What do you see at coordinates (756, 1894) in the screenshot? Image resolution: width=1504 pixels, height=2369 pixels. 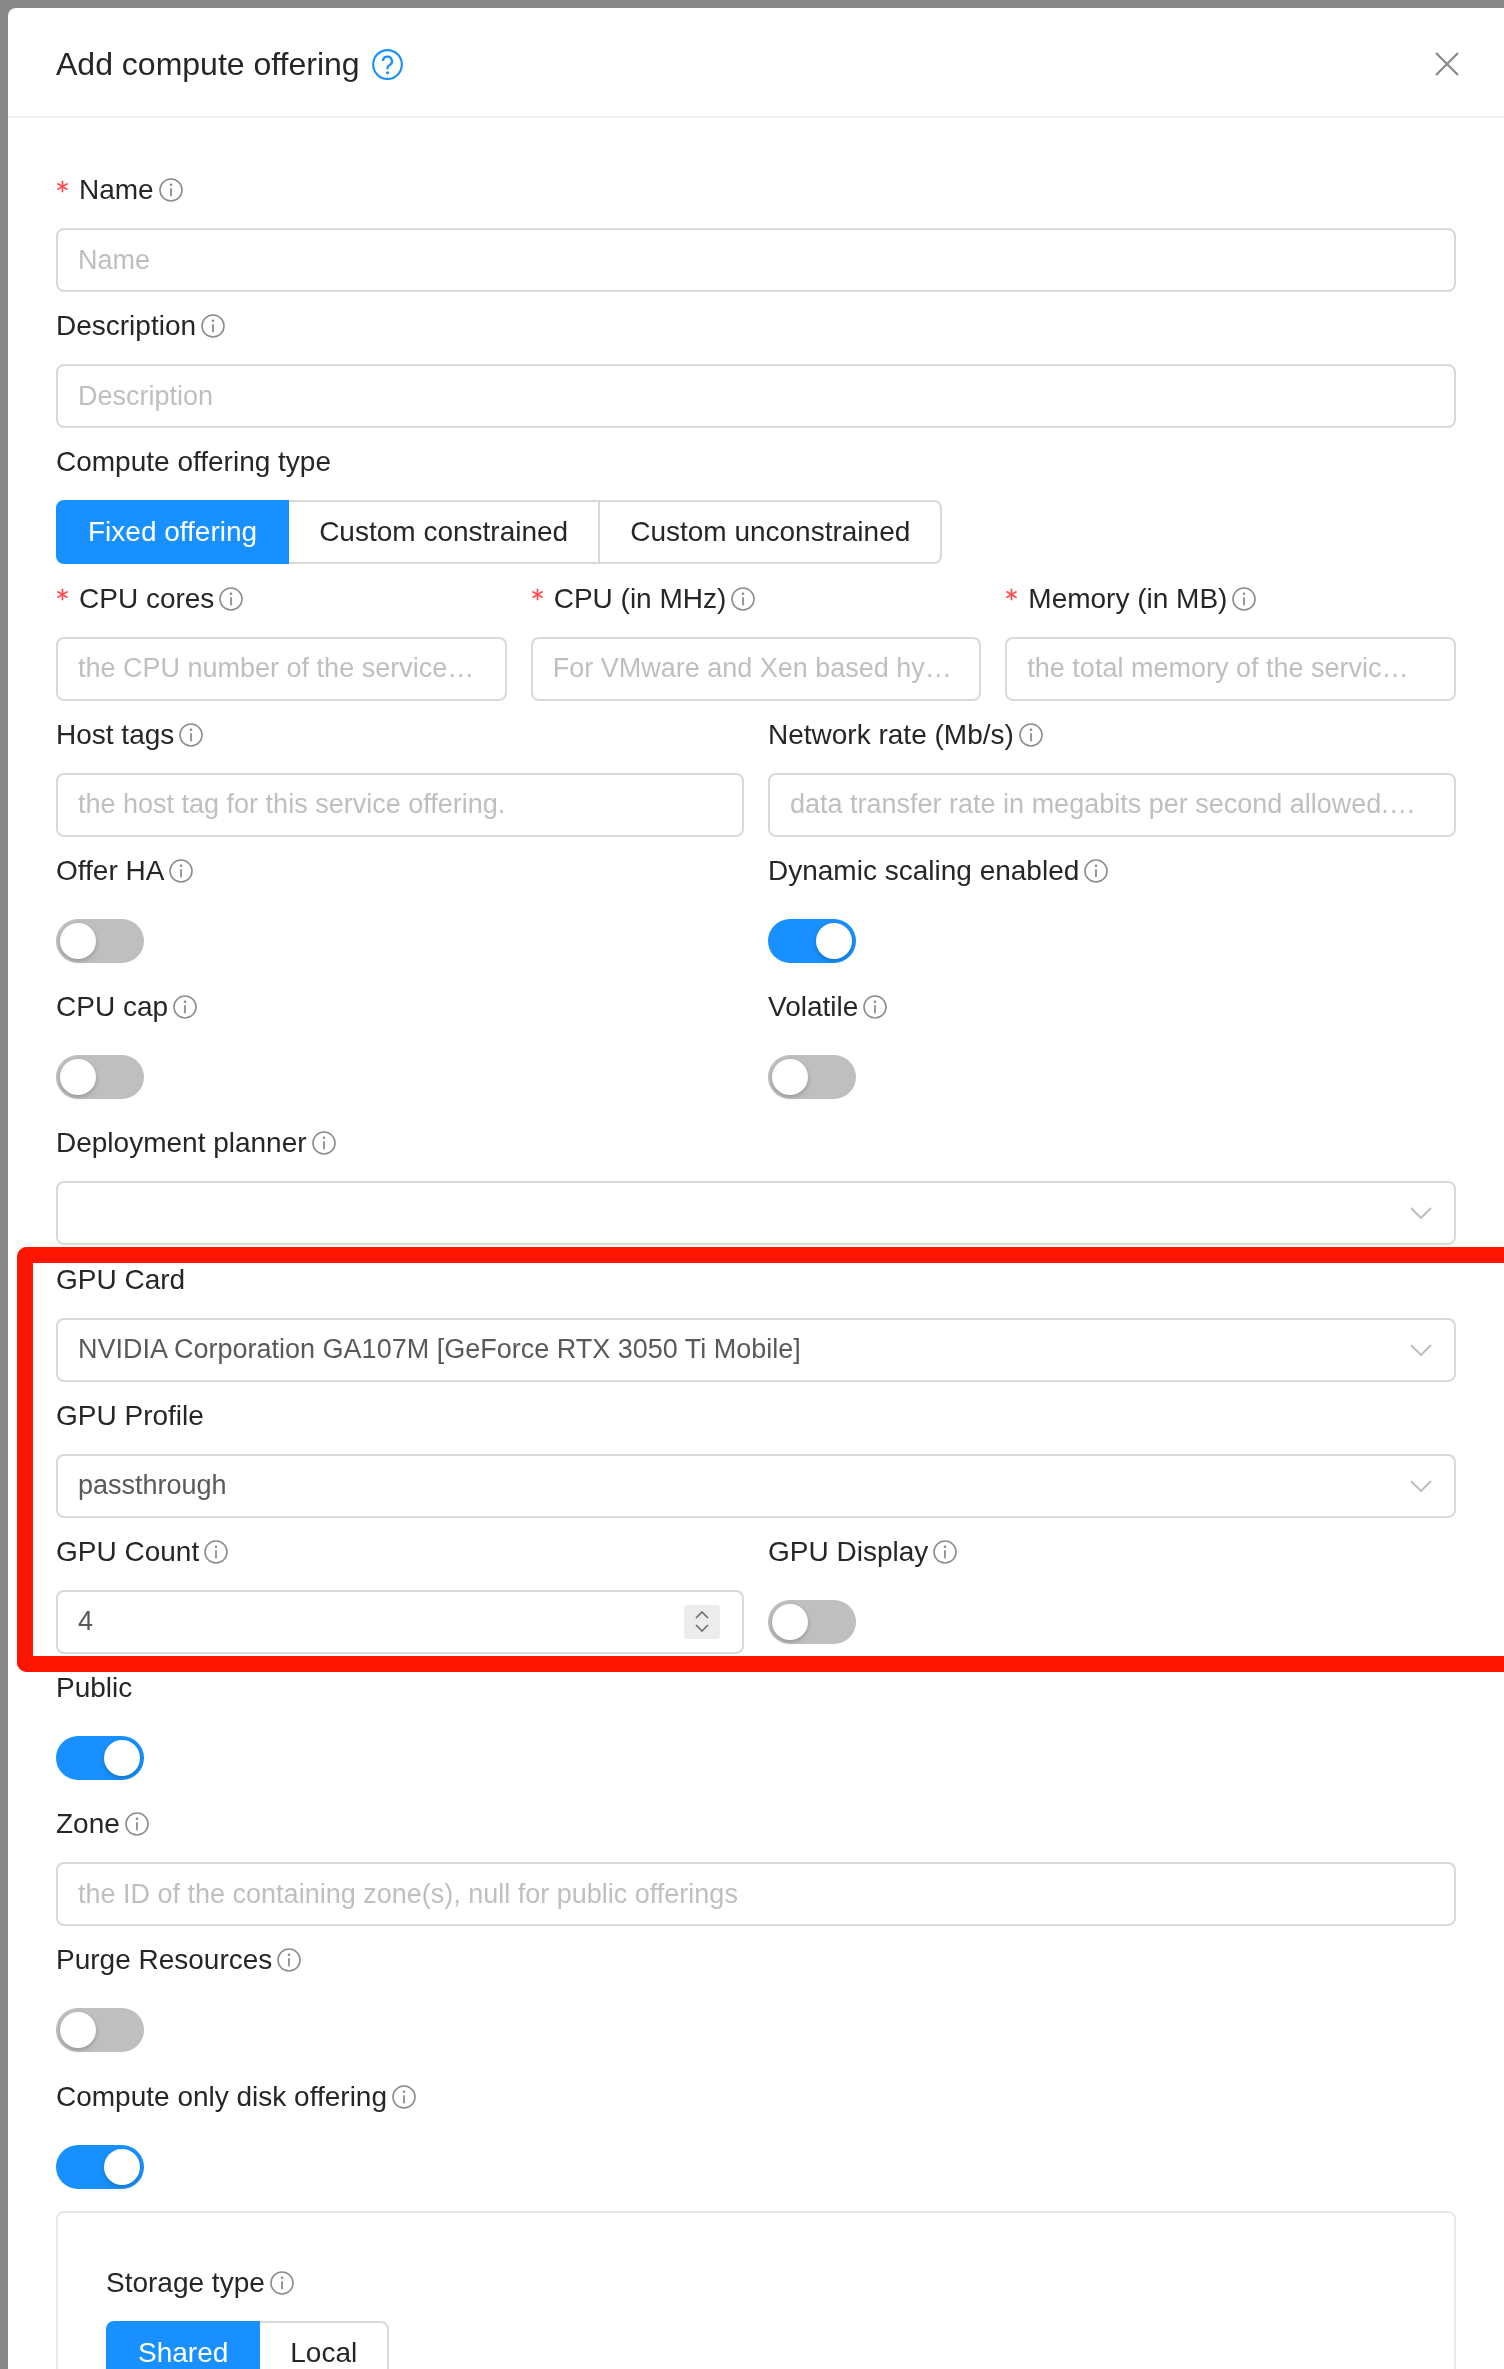 I see `text-field: the ID of the containing zone(s), null for public offerings` at bounding box center [756, 1894].